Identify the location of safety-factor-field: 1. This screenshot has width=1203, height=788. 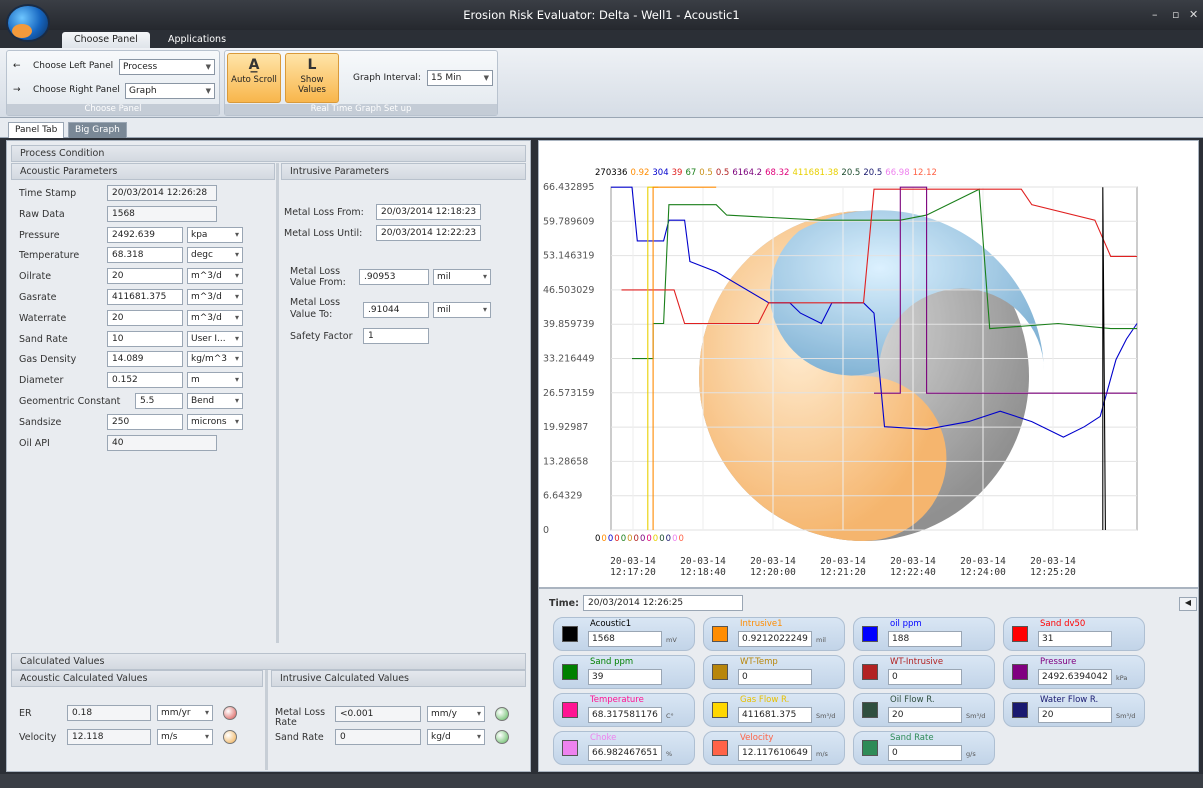
(396, 336).